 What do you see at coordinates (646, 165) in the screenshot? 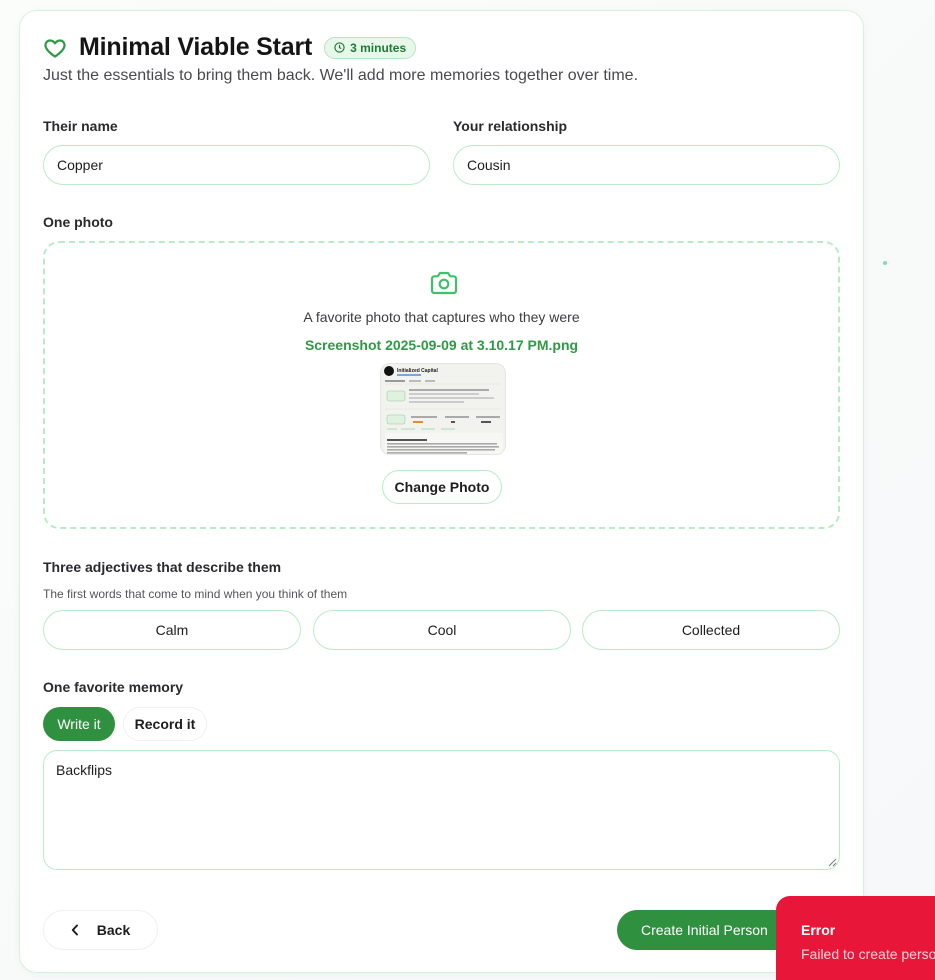
I see `relationship-input: Cousin` at bounding box center [646, 165].